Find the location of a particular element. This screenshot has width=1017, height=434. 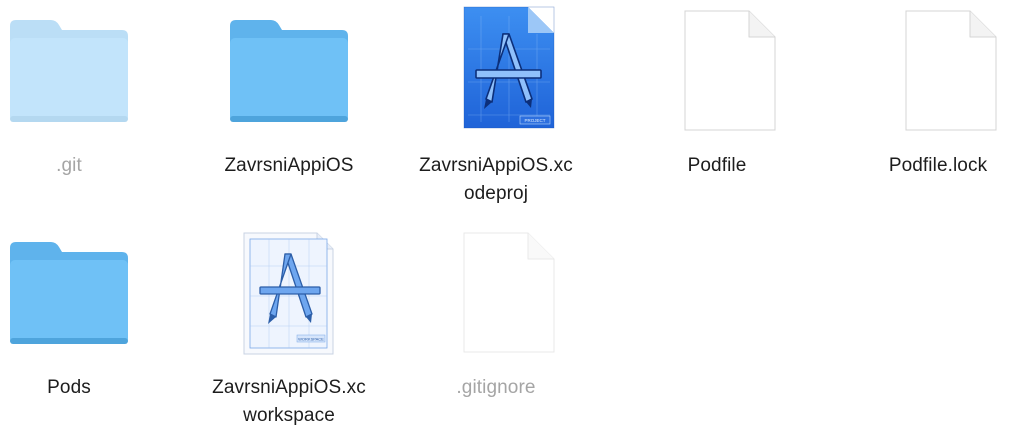

file-name: ZavrsniAppiOS.xc workspace is located at coordinates (289, 402).